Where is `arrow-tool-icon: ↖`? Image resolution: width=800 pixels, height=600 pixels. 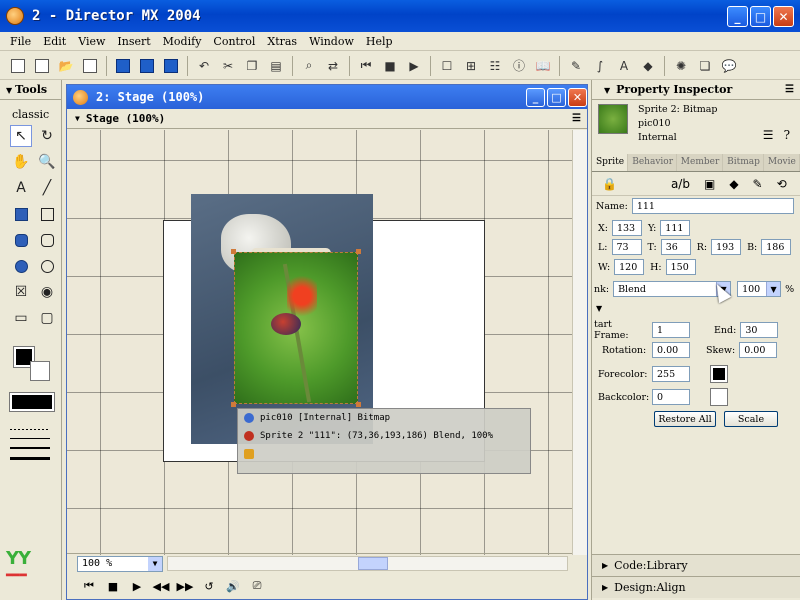
arrow-tool-icon: ↖ is located at coordinates (21, 136).